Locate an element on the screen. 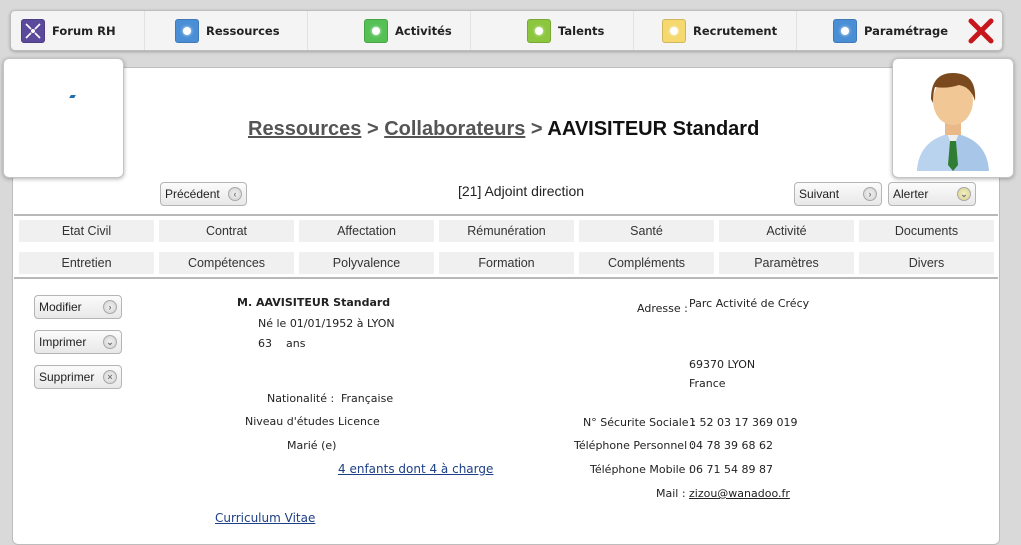 Image resolution: width=1021 pixels, height=545 pixels. tab-parametres: Paramètres is located at coordinates (786, 263).